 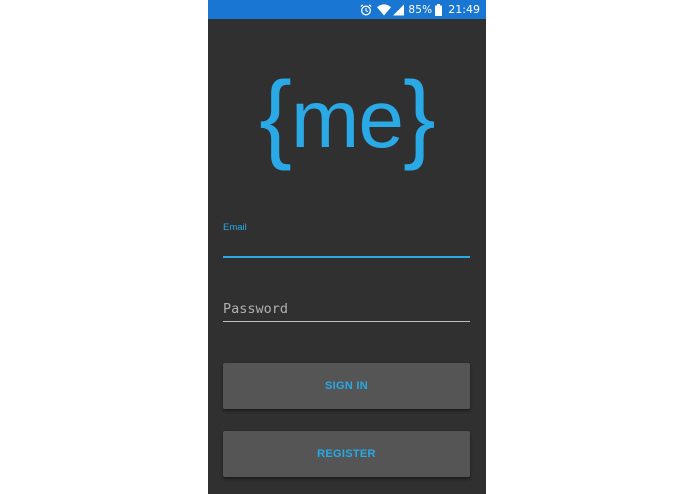 I want to click on status-bar: 85% 21:49, so click(x=347, y=9).